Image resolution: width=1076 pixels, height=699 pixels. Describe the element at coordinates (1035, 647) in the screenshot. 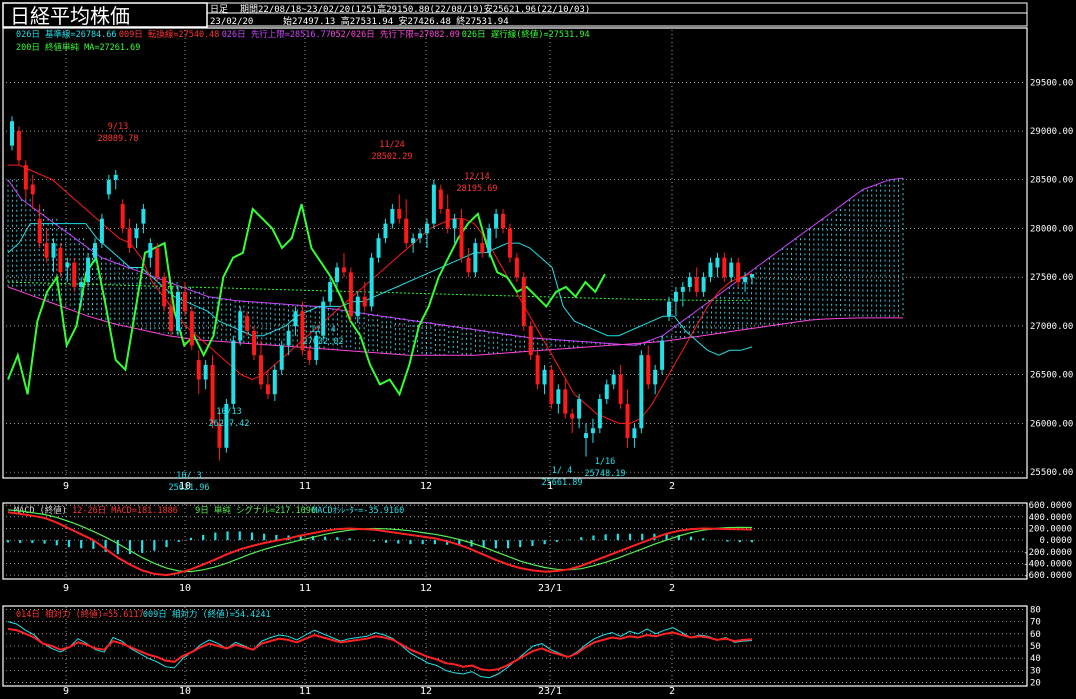

I see `rsi-tick-label: 50` at that location.